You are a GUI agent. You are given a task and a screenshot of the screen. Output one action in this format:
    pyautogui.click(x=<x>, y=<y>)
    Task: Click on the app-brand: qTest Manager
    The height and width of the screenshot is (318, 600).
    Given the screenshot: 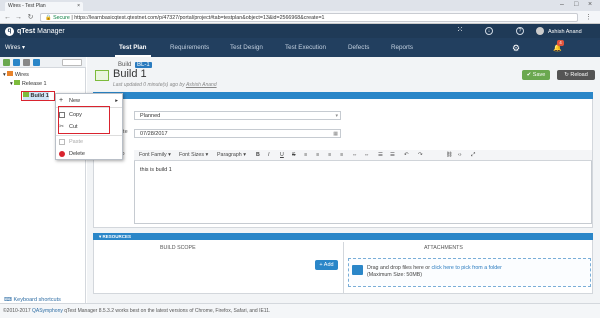 What is the action you would take?
    pyautogui.click(x=41, y=31)
    